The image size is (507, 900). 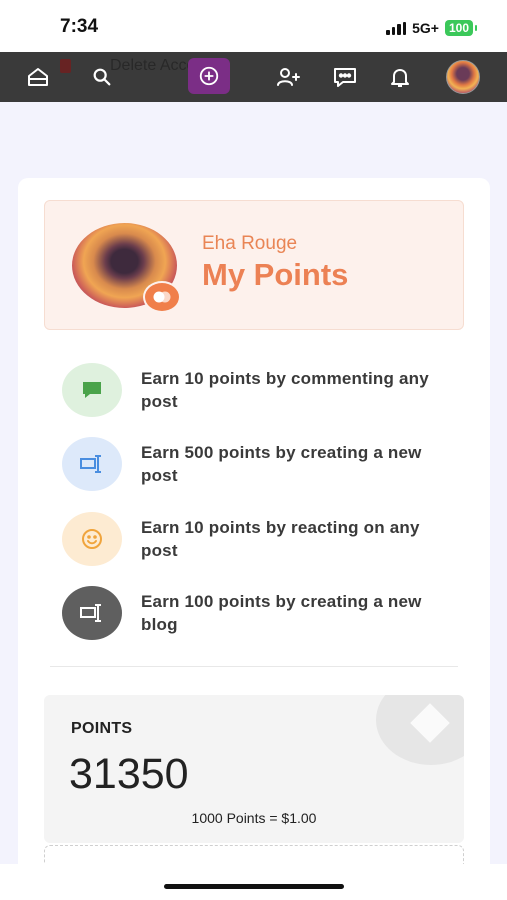 I want to click on avatar, so click(x=463, y=77).